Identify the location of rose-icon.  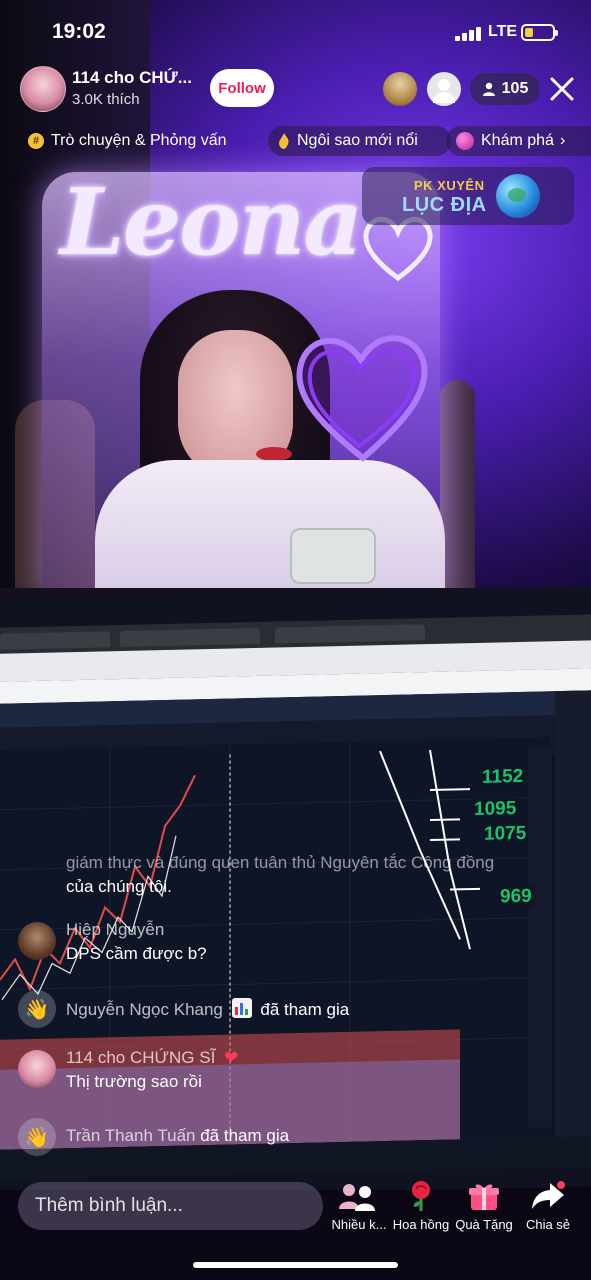
(421, 1196).